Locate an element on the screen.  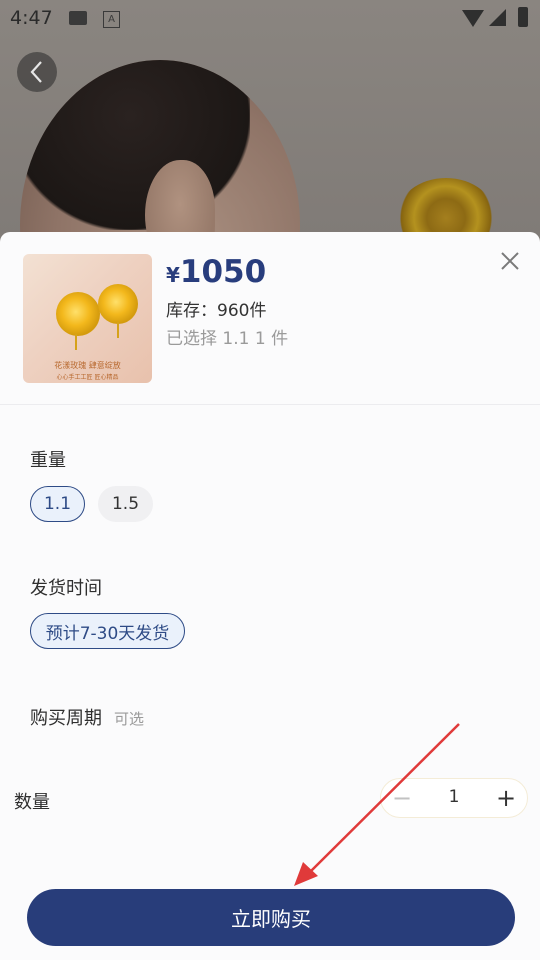
purchase-cycle-row: 购买周期 可选 is located at coordinates (87, 717).